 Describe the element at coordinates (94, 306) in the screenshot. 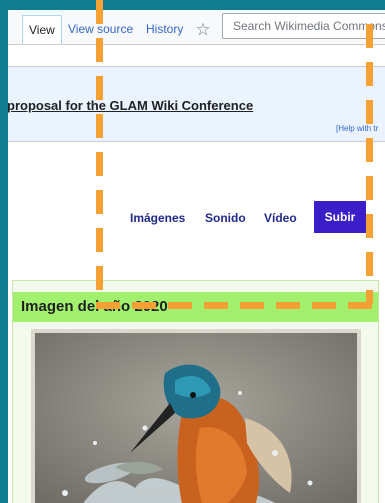

I see `potd-title: Imagen del año 2020` at that location.